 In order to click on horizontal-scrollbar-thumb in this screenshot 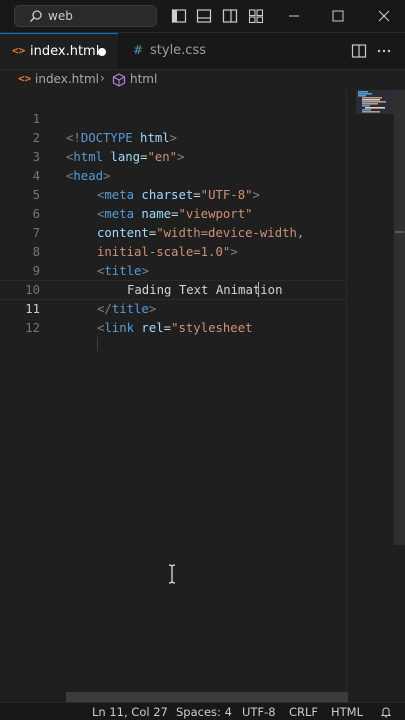, I will do `click(207, 697)`.